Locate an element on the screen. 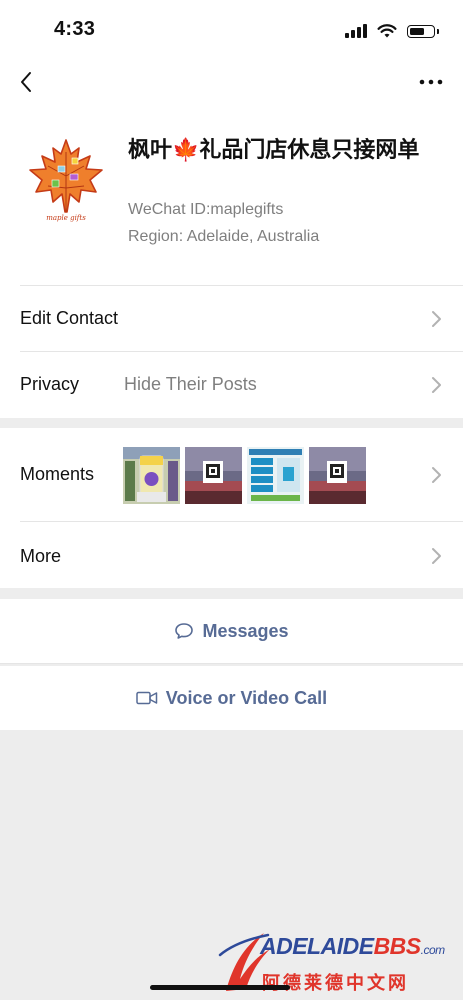  wechat-id: WeChat ID:maplegifts is located at coordinates (206, 209).